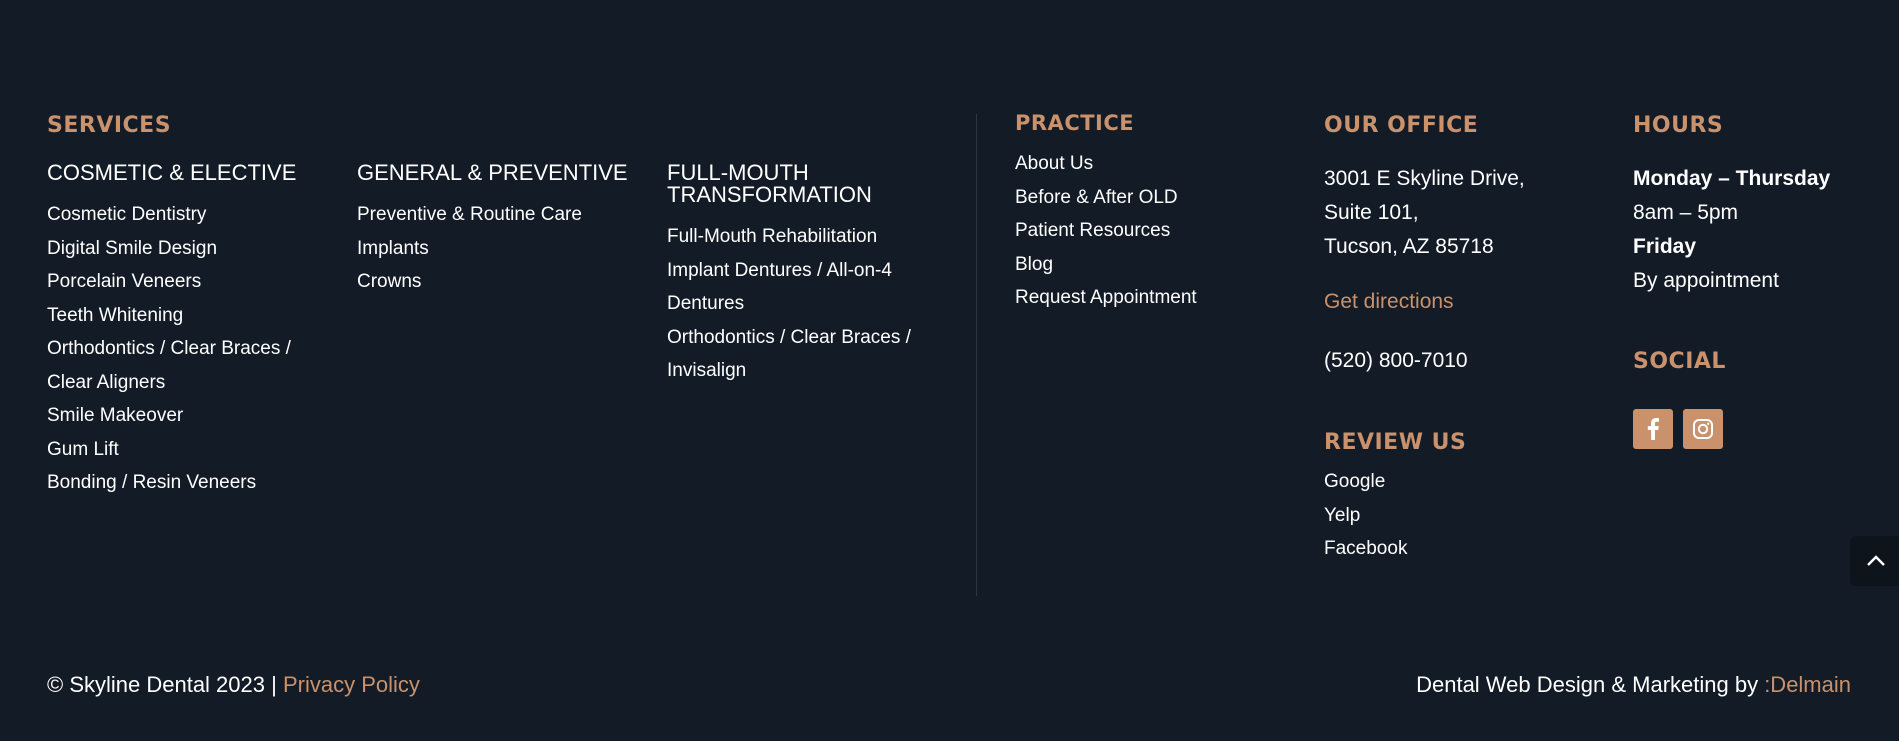 This screenshot has height=741, width=1899. I want to click on scroll-to-top-button, so click(1874, 561).